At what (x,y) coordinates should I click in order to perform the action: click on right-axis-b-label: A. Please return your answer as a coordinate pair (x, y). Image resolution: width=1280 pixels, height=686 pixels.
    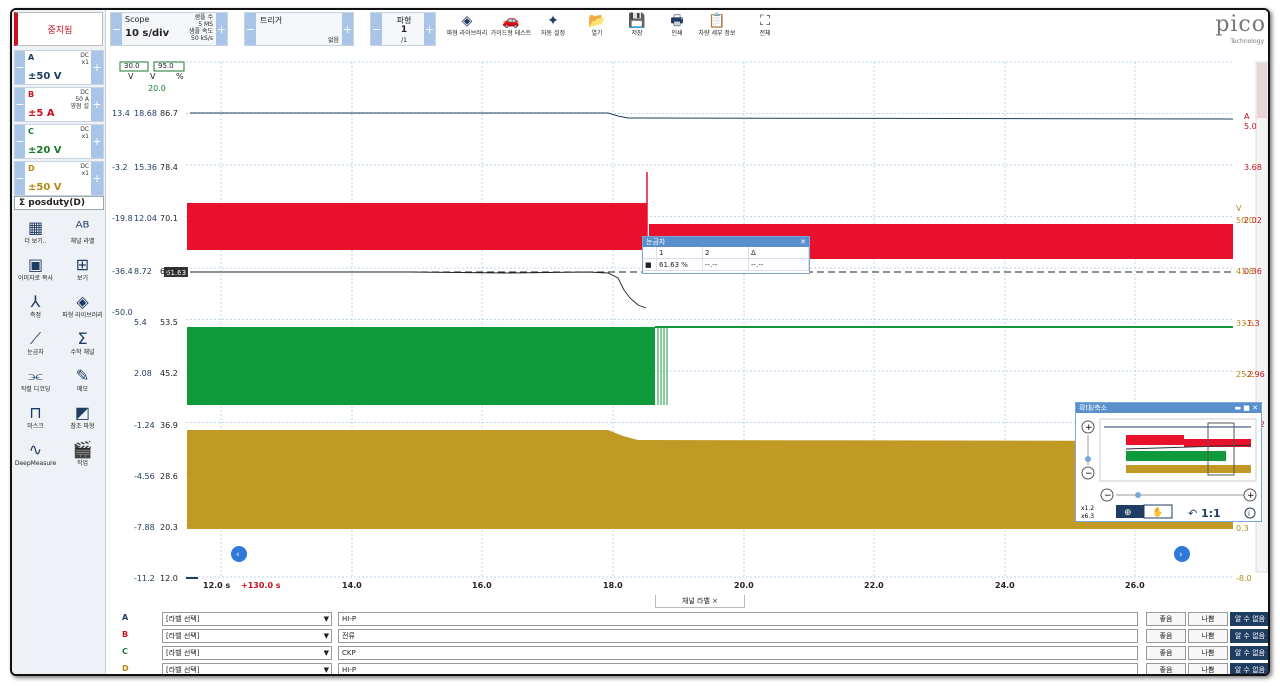
    Looking at the image, I should click on (1247, 116).